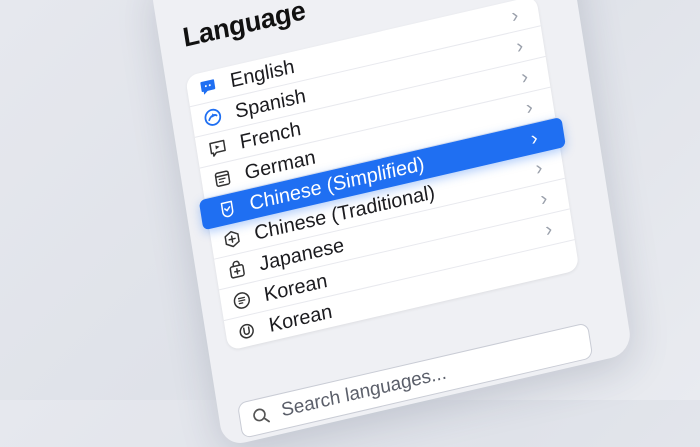 The width and height of the screenshot is (700, 447). Describe the element at coordinates (213, 117) in the screenshot. I see `swirl-icon` at that location.